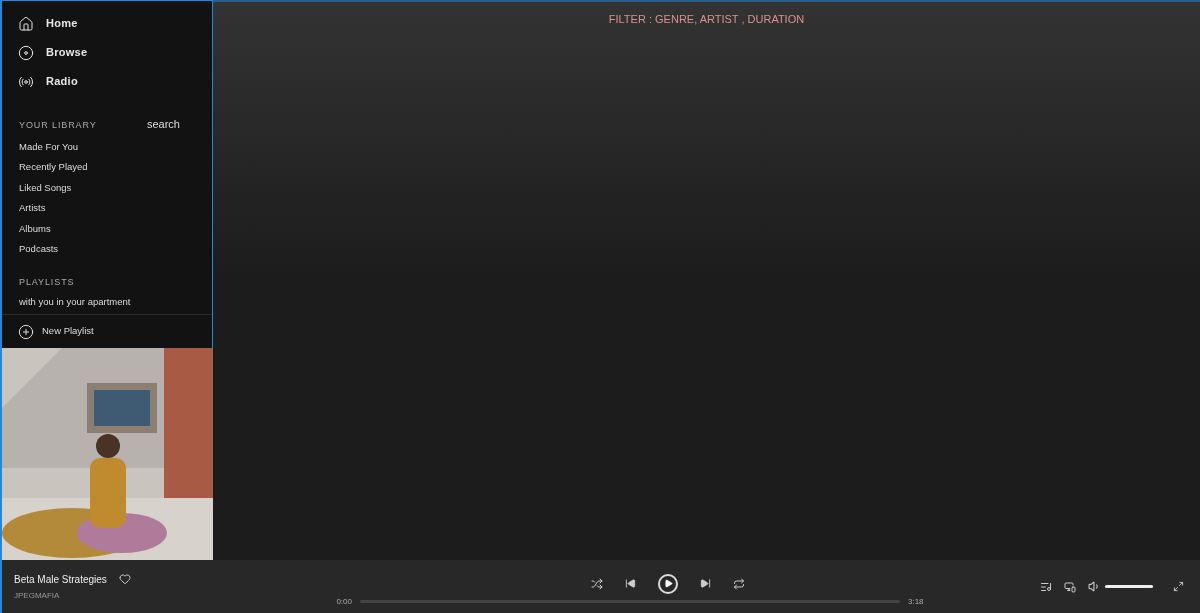 Image resolution: width=1200 pixels, height=613 pixels. I want to click on play-button, so click(668, 583).